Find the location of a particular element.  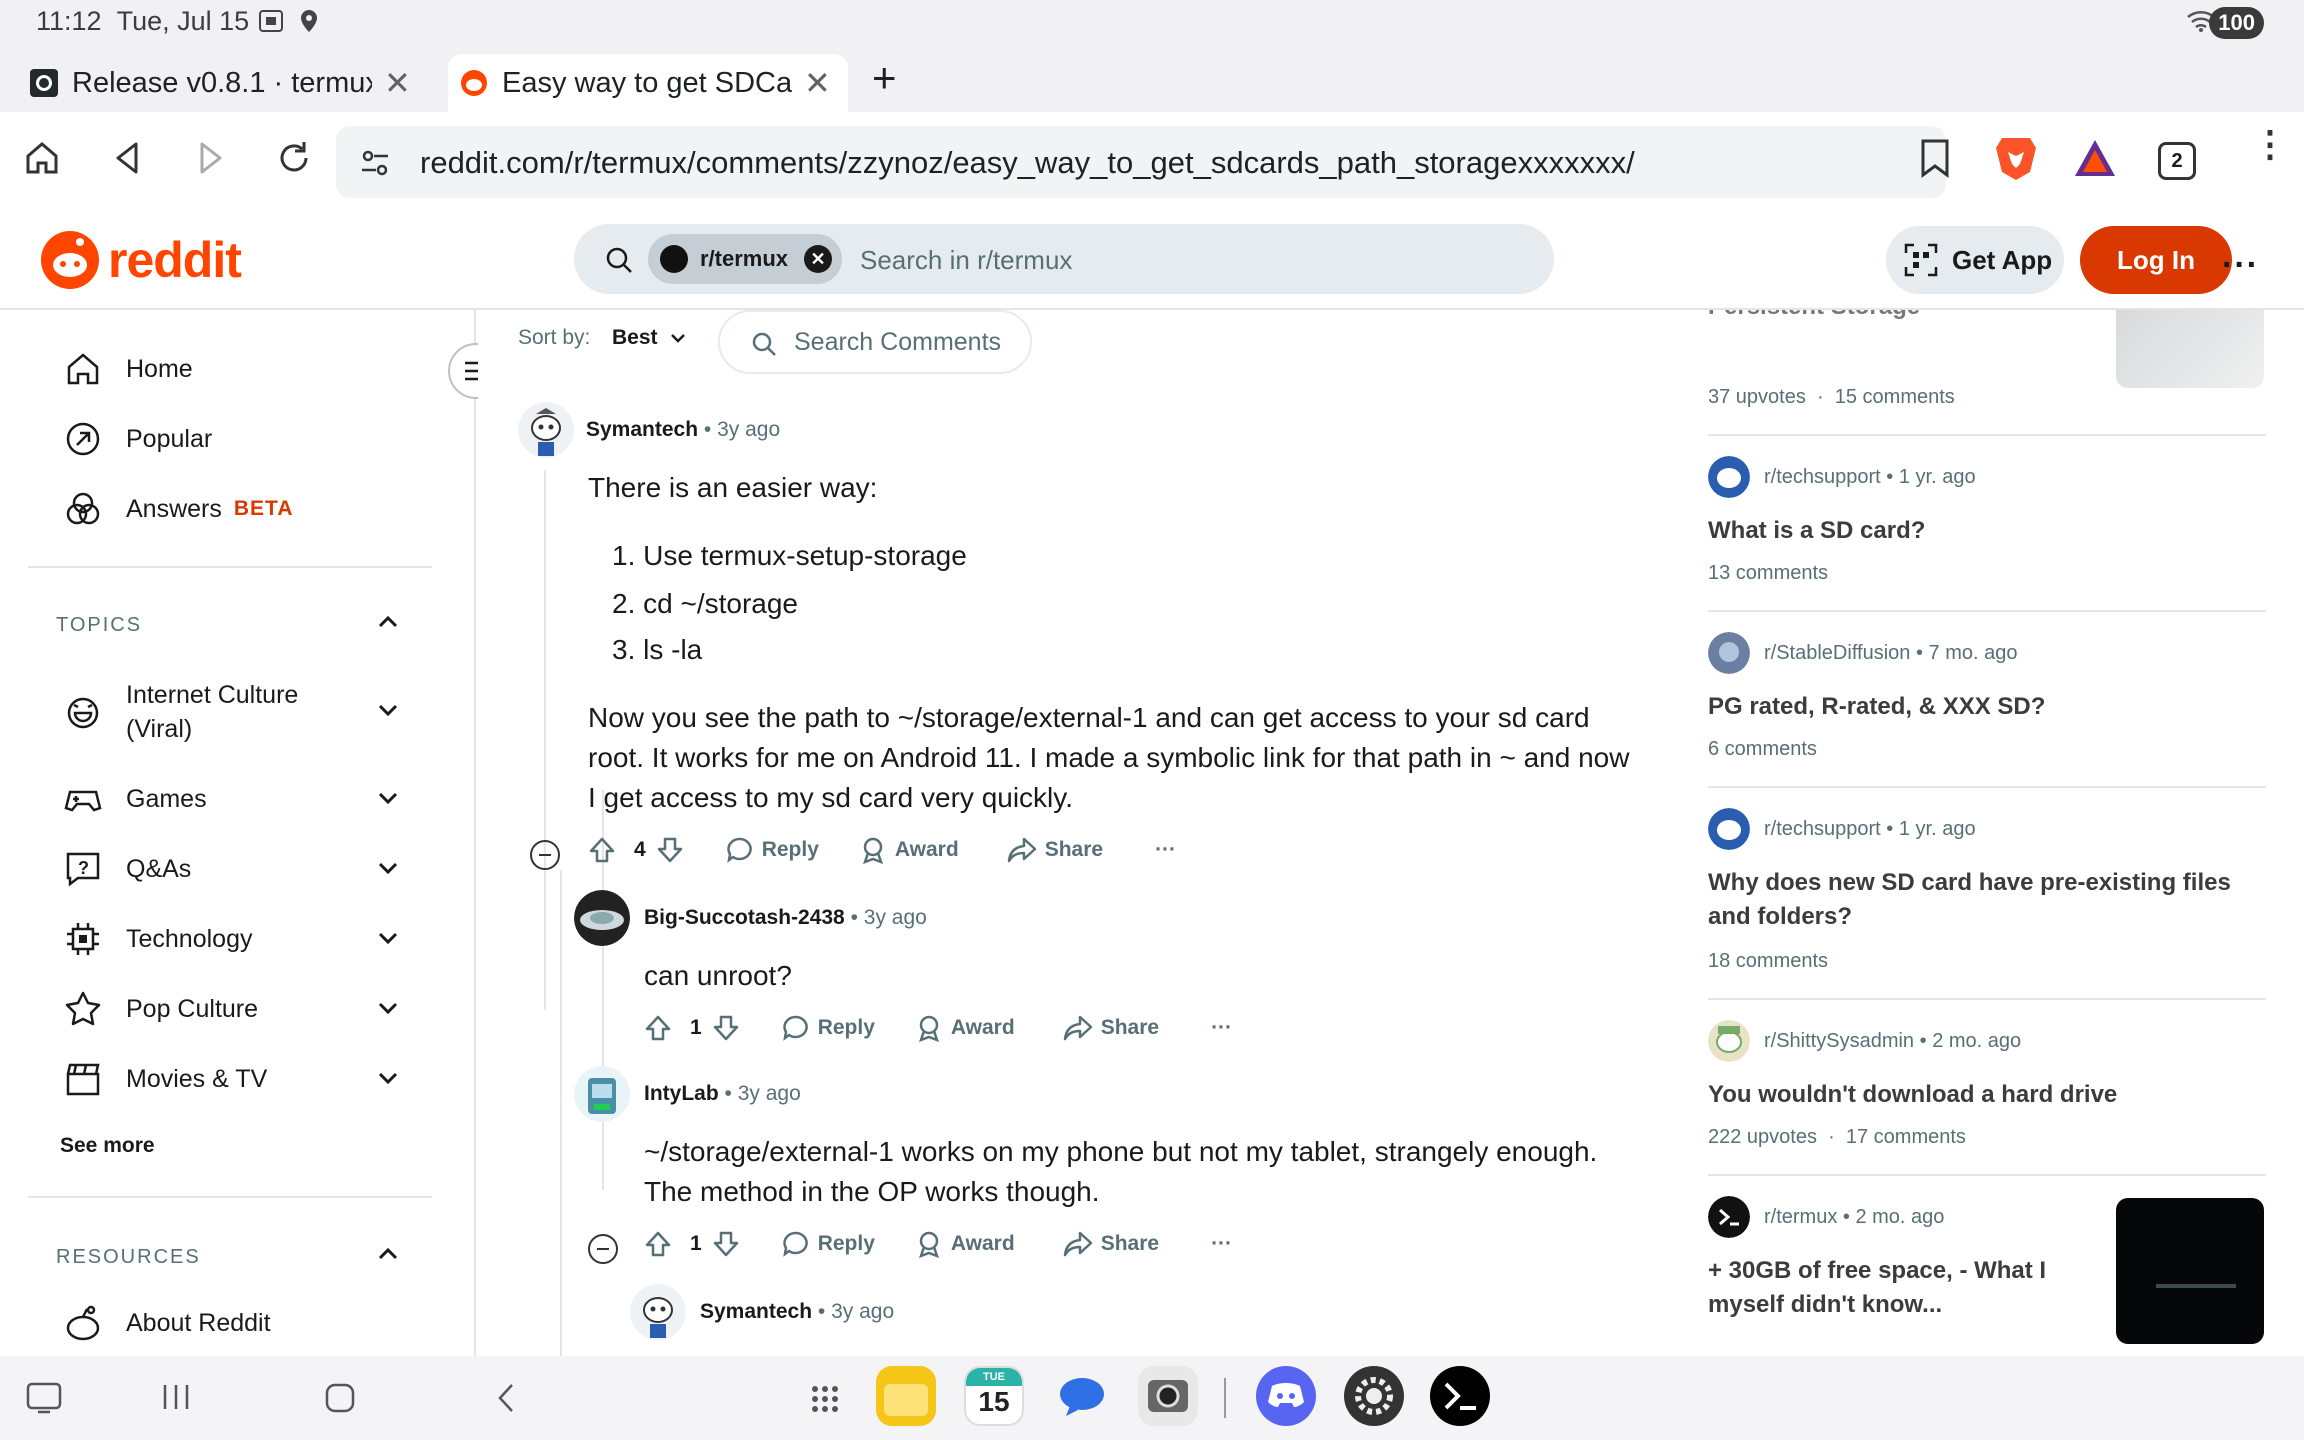

sidebar-topic-pop-culture: Pop Culture is located at coordinates (161, 1009).